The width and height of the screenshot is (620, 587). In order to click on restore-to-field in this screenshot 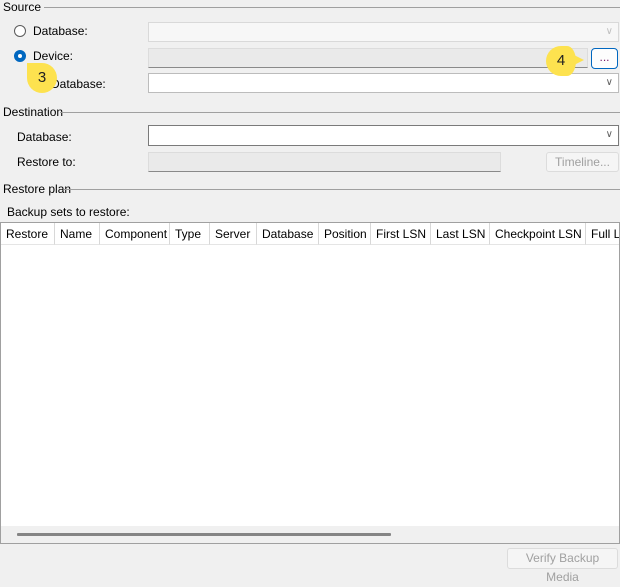, I will do `click(324, 162)`.